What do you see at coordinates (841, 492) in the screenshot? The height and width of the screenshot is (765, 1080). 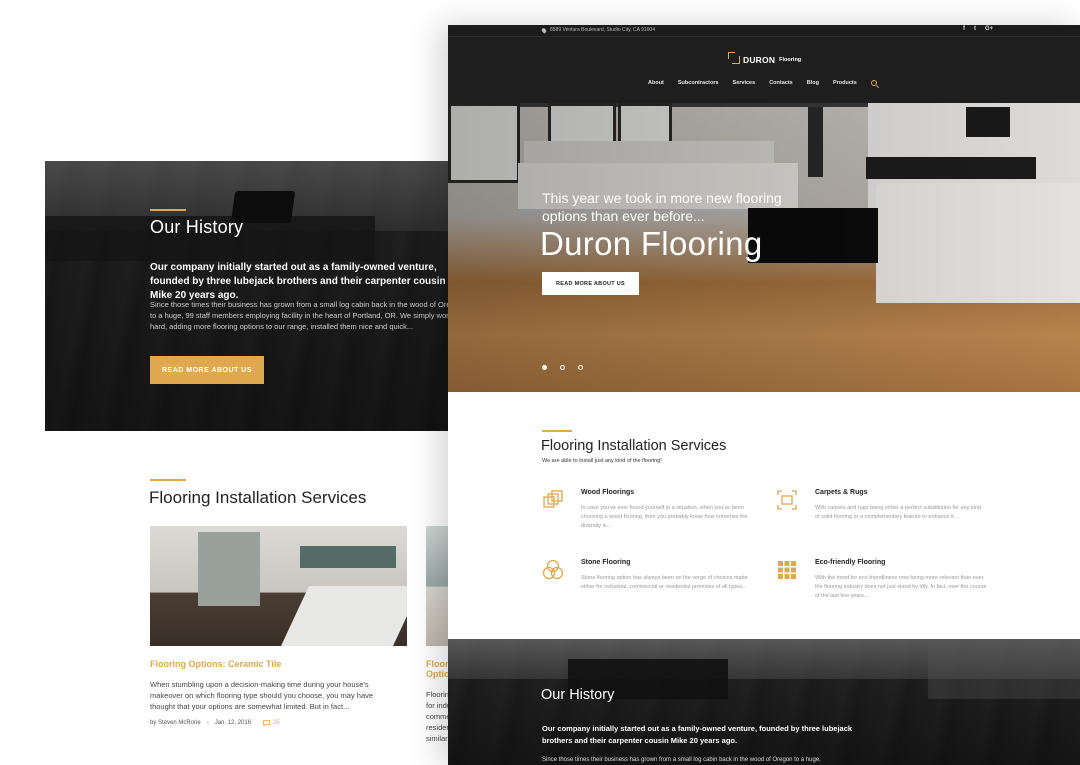 I see `service-title: Carpets & Rugs` at bounding box center [841, 492].